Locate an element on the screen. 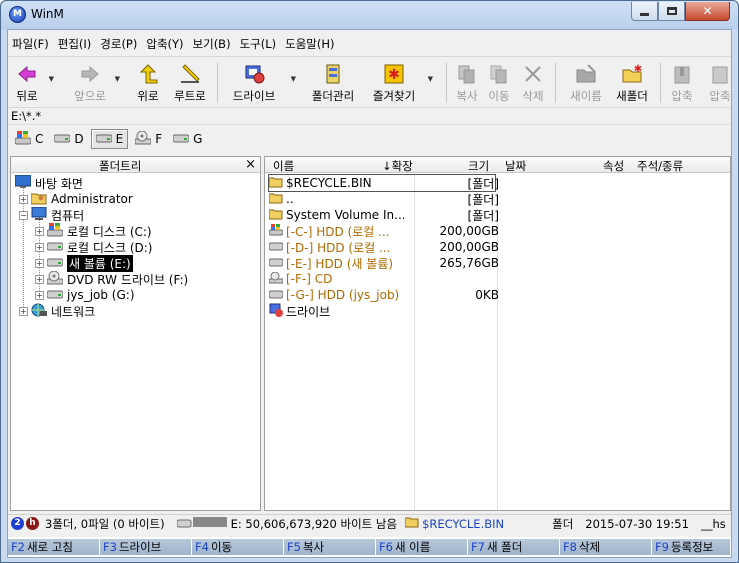 The width and height of the screenshot is (739, 563). up-button: 위로 is located at coordinates (148, 83).